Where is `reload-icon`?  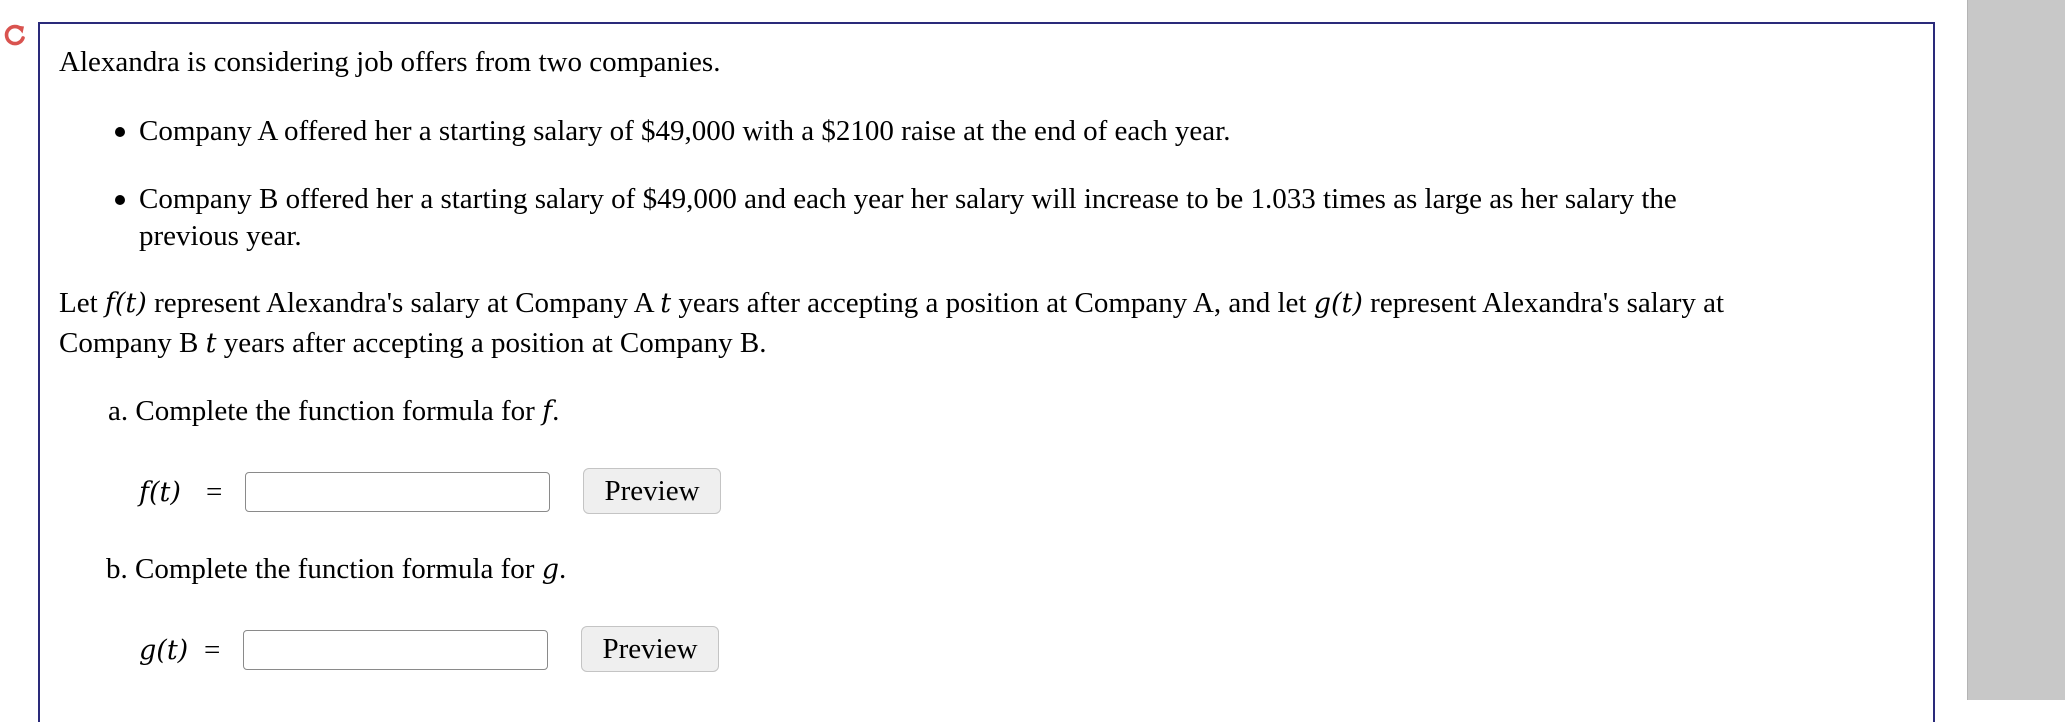 reload-icon is located at coordinates (15, 35).